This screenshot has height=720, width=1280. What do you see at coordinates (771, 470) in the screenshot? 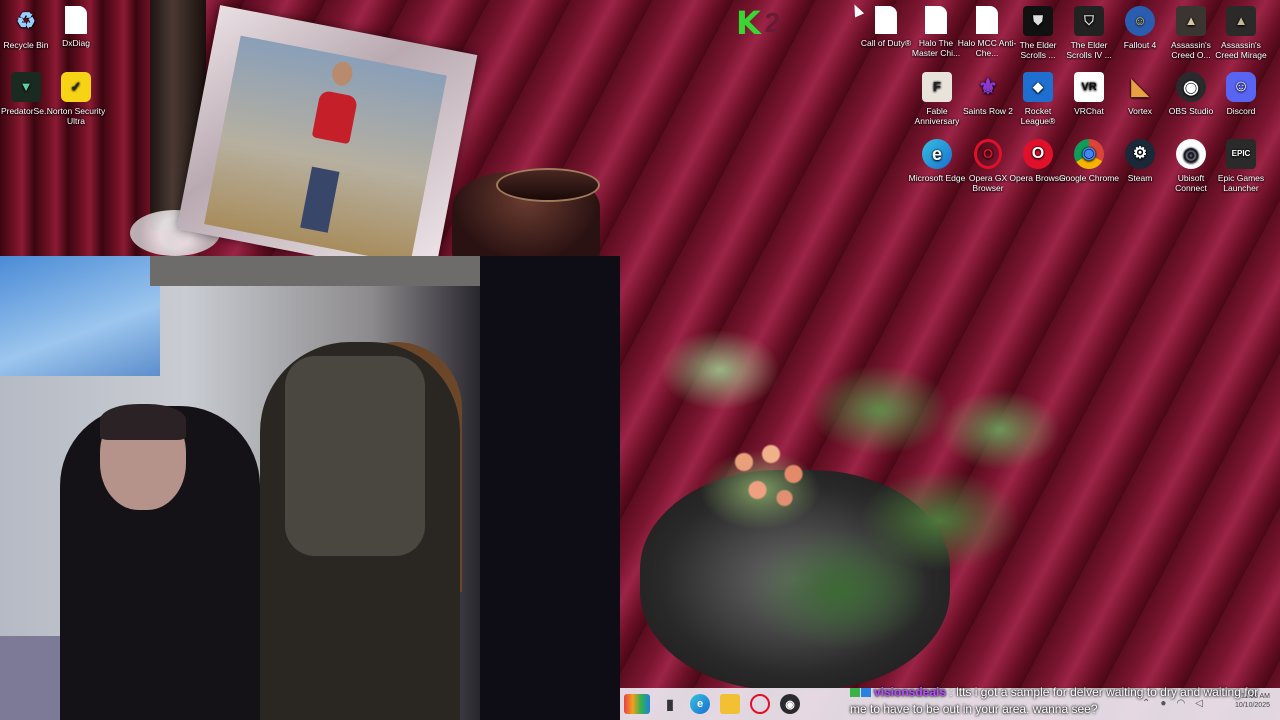
I see `wallpaper-flowers` at bounding box center [771, 470].